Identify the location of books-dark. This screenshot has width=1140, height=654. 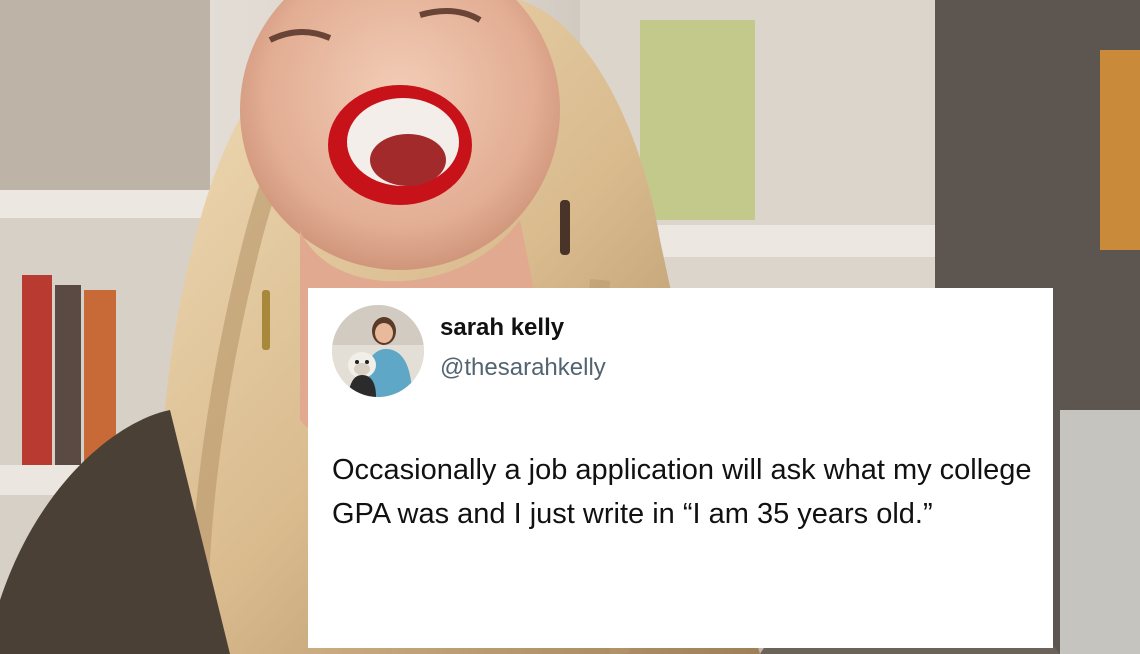
(68, 375).